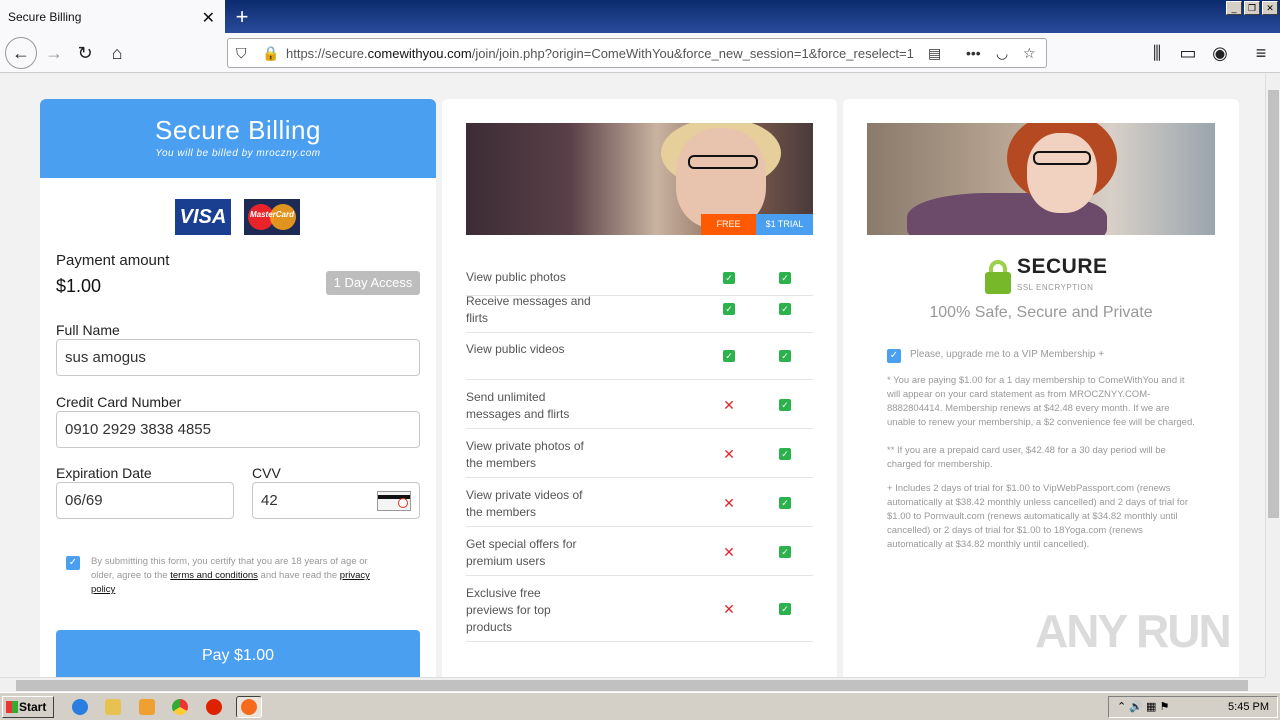 This screenshot has width=1280, height=720. What do you see at coordinates (1234, 8) in the screenshot?
I see `minimize-icon: _` at bounding box center [1234, 8].